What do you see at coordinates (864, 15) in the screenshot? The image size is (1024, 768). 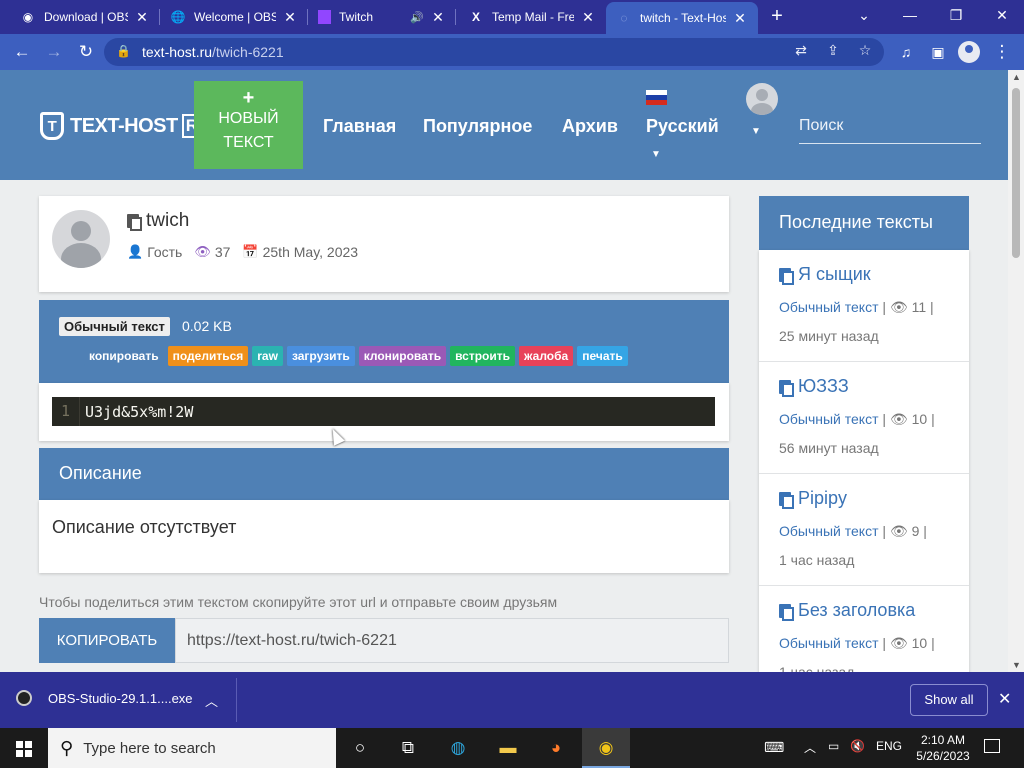 I see `tab-search-chevron-icon: ⌄` at bounding box center [864, 15].